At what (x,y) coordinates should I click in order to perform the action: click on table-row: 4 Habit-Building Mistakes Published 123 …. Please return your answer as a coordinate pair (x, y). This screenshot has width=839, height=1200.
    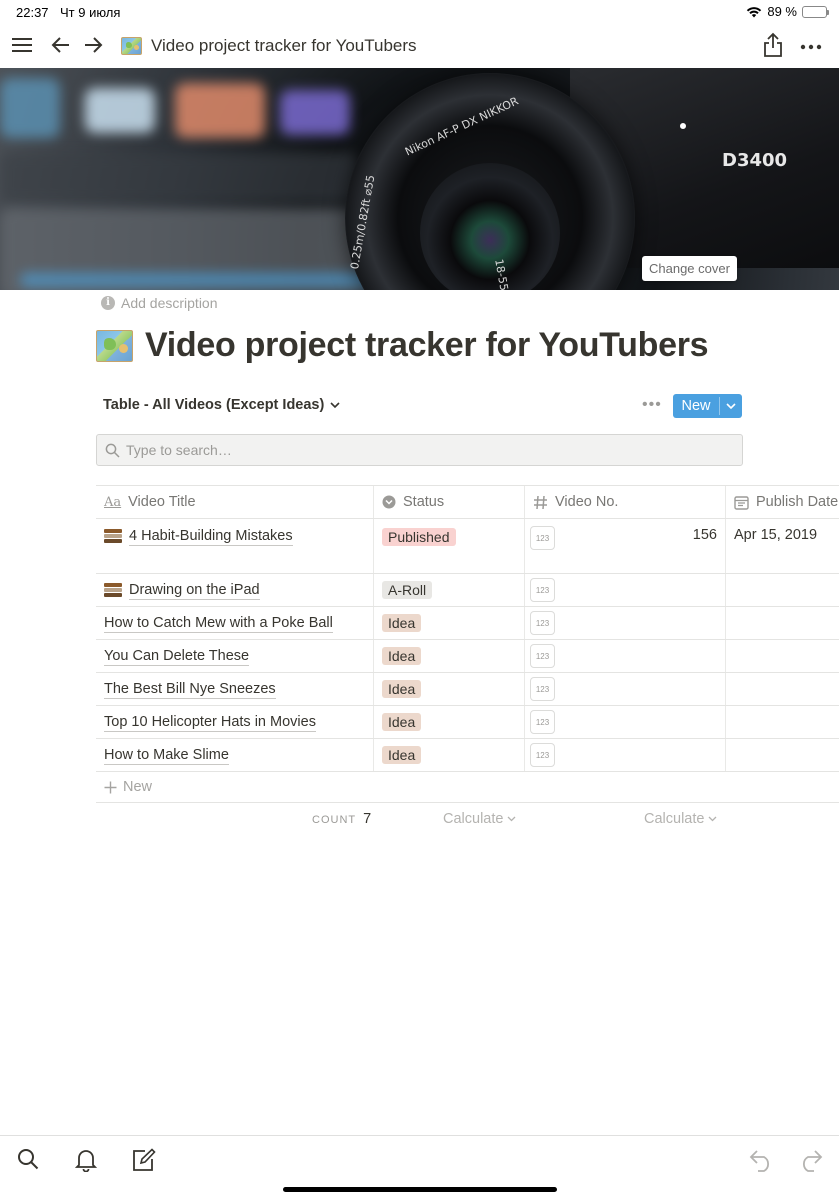
    Looking at the image, I should click on (467, 546).